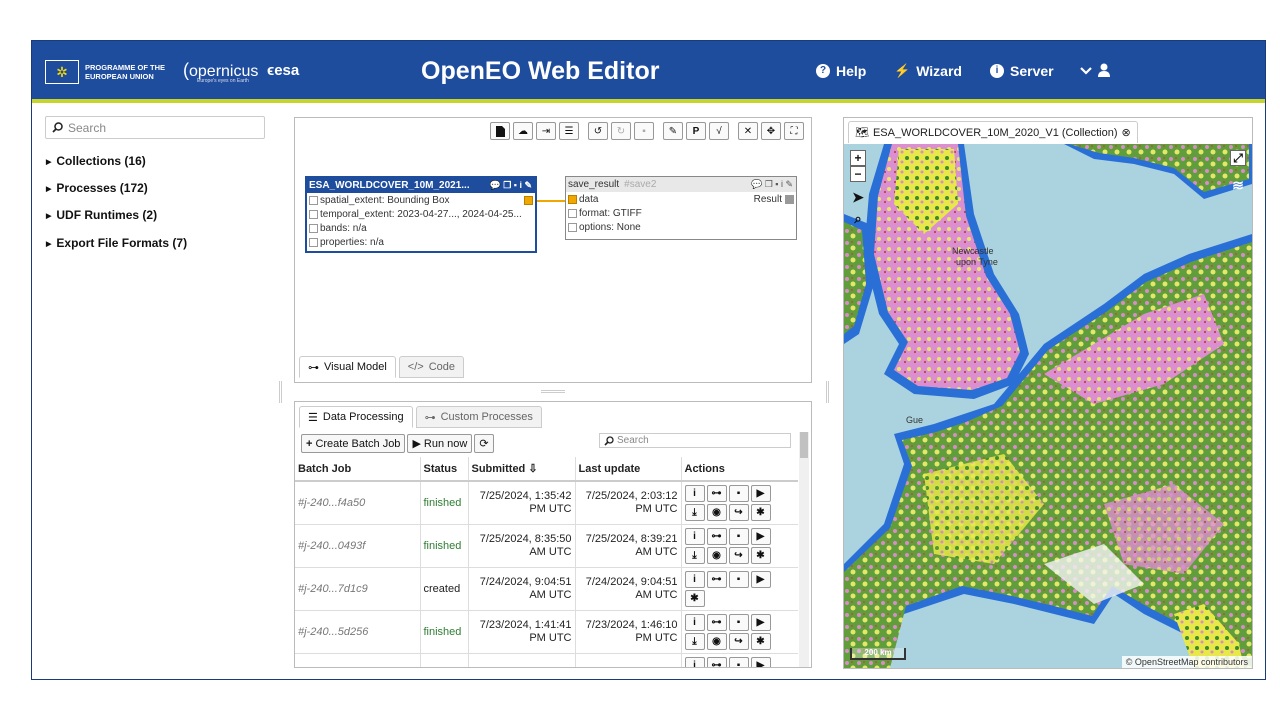 The image size is (1280, 720). I want to click on scrollbar, so click(804, 549).